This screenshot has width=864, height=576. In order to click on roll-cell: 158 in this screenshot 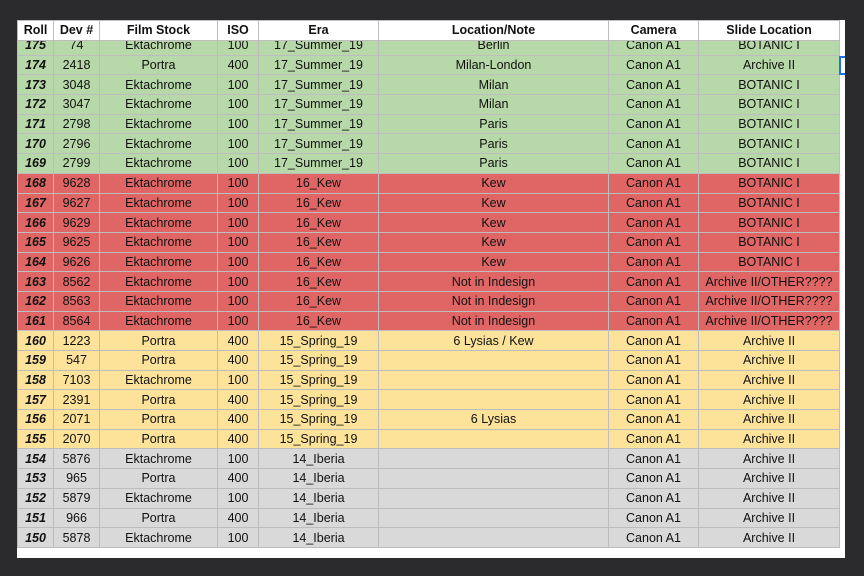, I will do `click(35, 380)`.